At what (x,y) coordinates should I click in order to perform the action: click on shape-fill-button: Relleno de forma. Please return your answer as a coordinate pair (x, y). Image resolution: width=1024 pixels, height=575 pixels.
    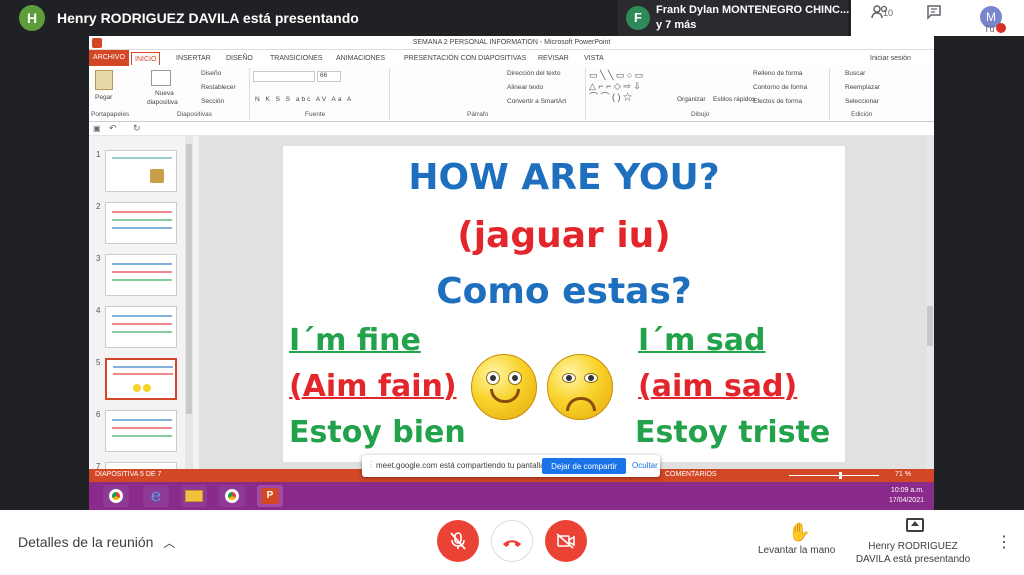
    Looking at the image, I should click on (778, 73).